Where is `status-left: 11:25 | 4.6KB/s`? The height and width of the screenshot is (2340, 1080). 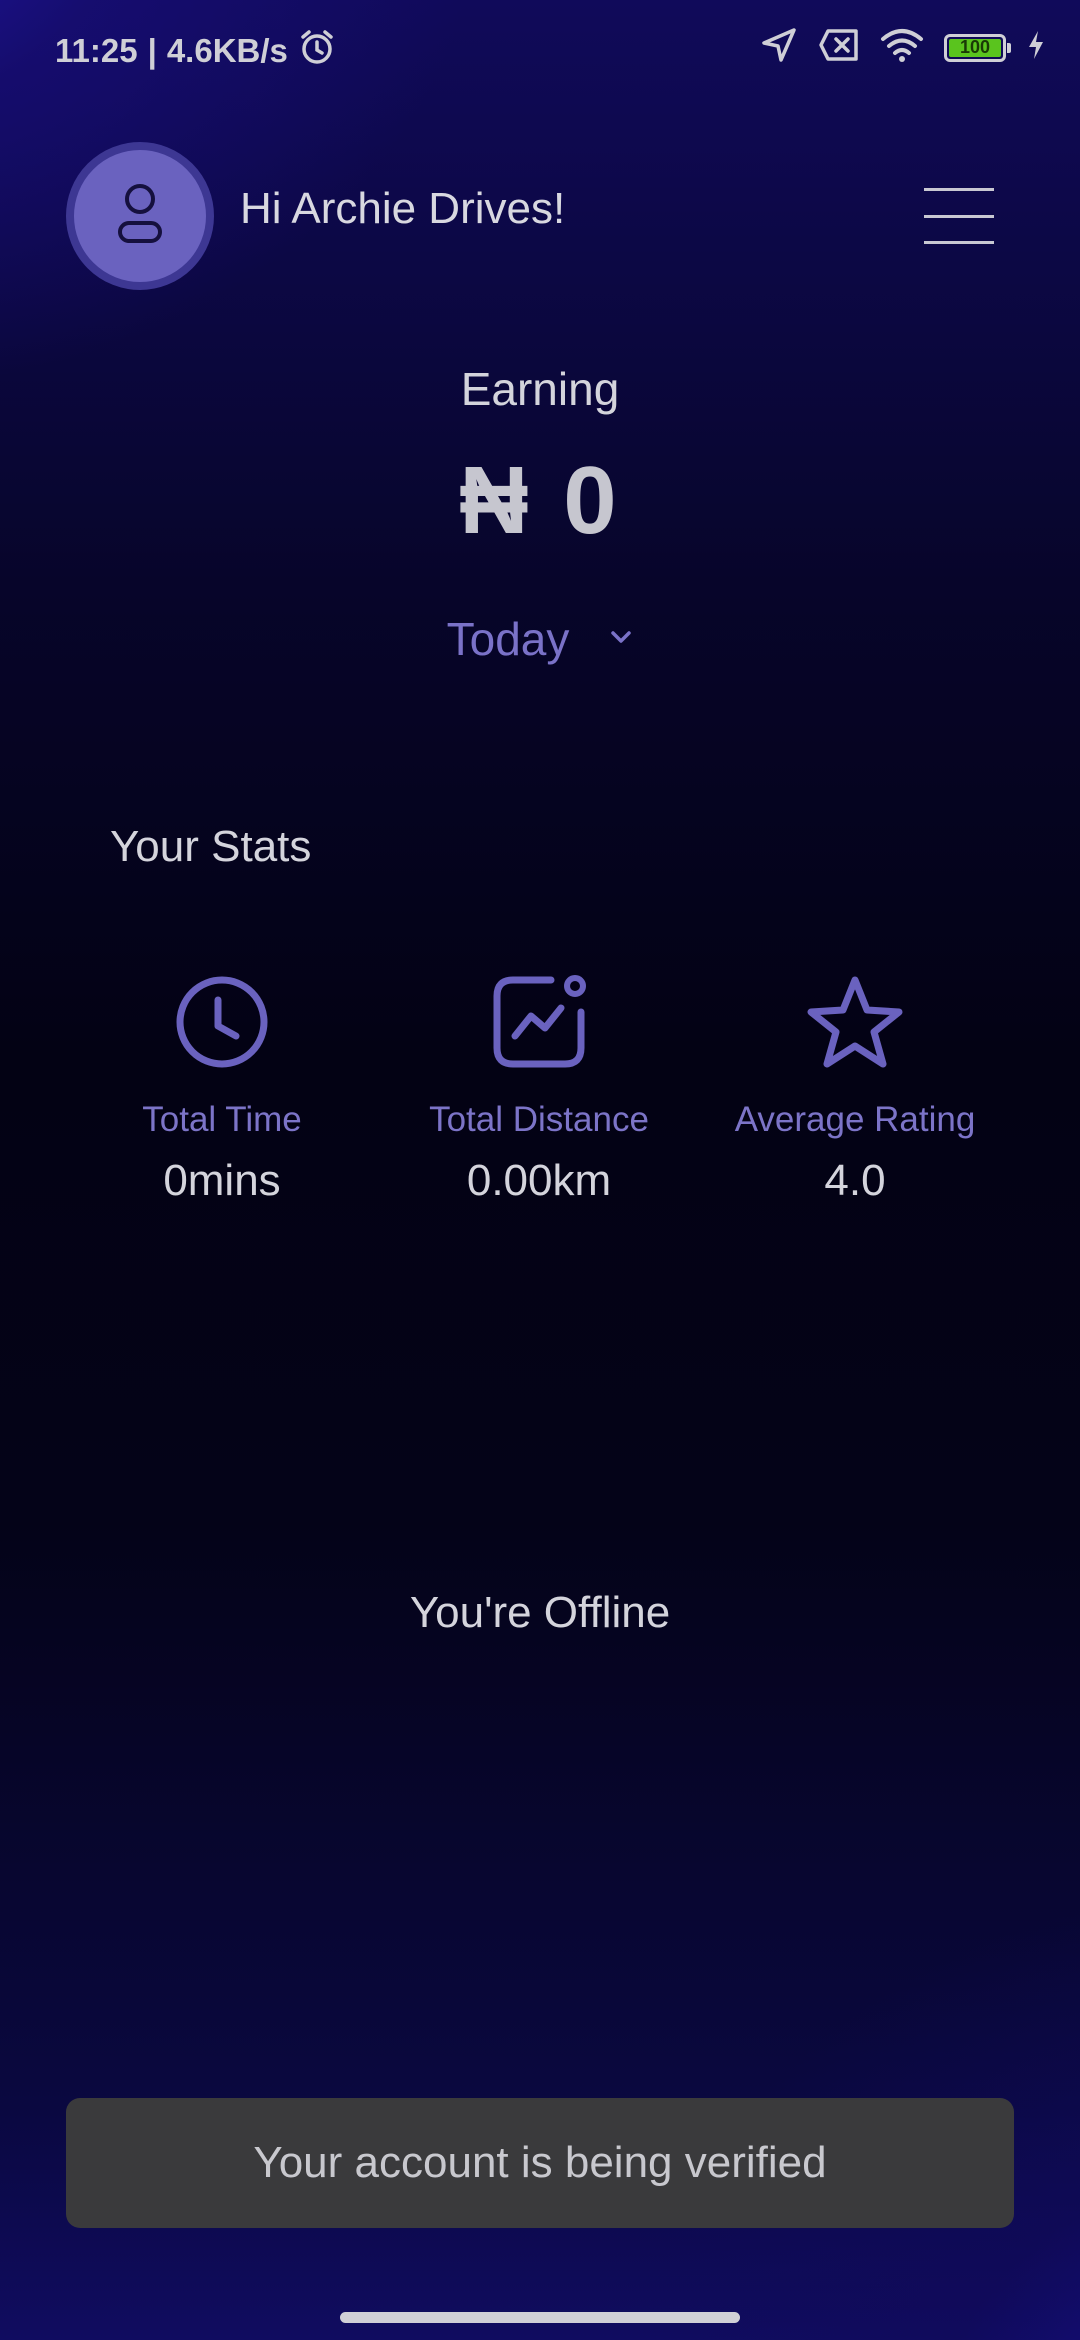
status-left: 11:25 | 4.6KB/s is located at coordinates (195, 51).